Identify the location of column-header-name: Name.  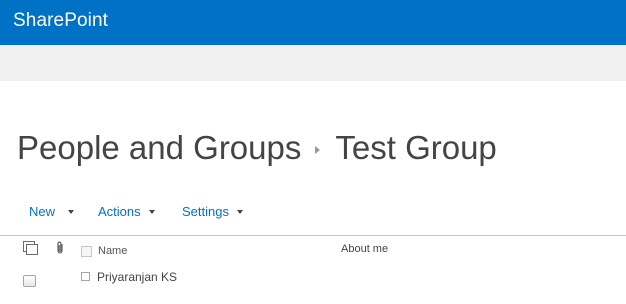
(112, 251).